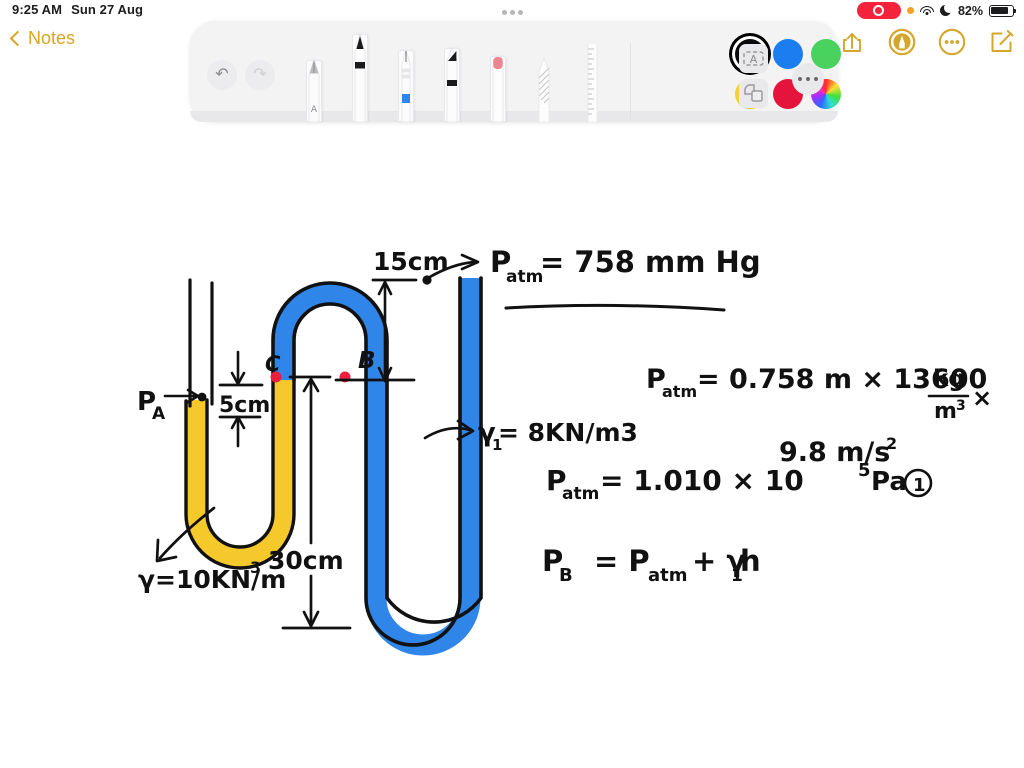 The image size is (1024, 768). I want to click on label-gamma-yellow-text: γ=10KN/m, so click(212, 579).